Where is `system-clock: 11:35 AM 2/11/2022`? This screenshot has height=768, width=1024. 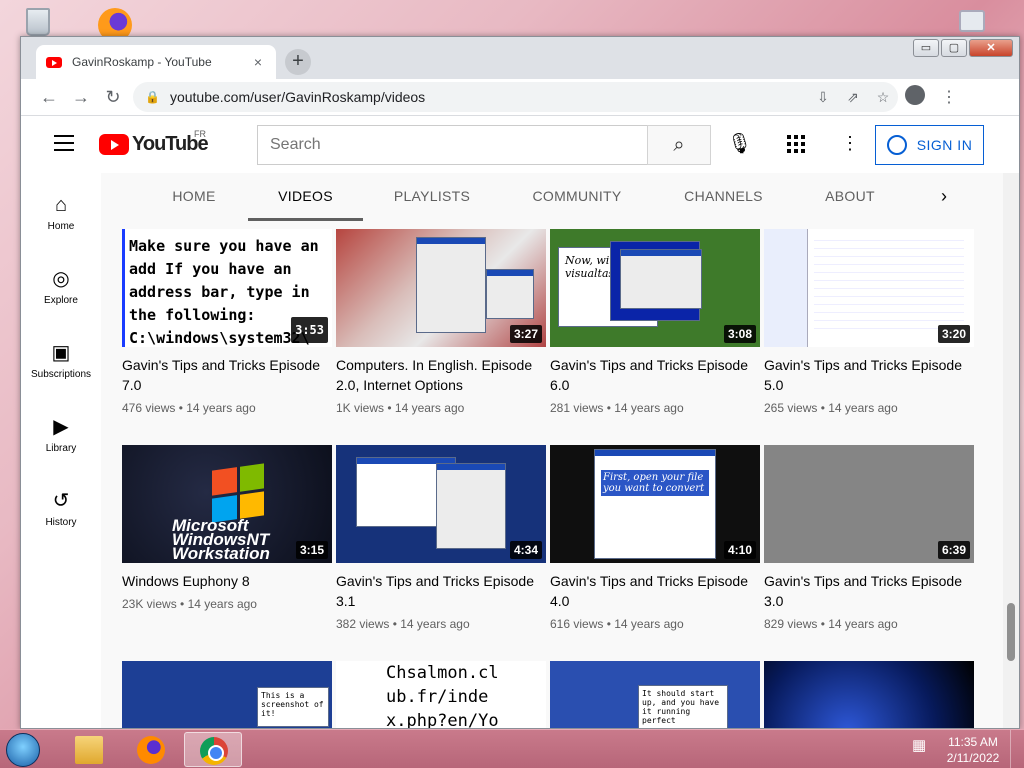 system-clock: 11:35 AM 2/11/2022 is located at coordinates (973, 750).